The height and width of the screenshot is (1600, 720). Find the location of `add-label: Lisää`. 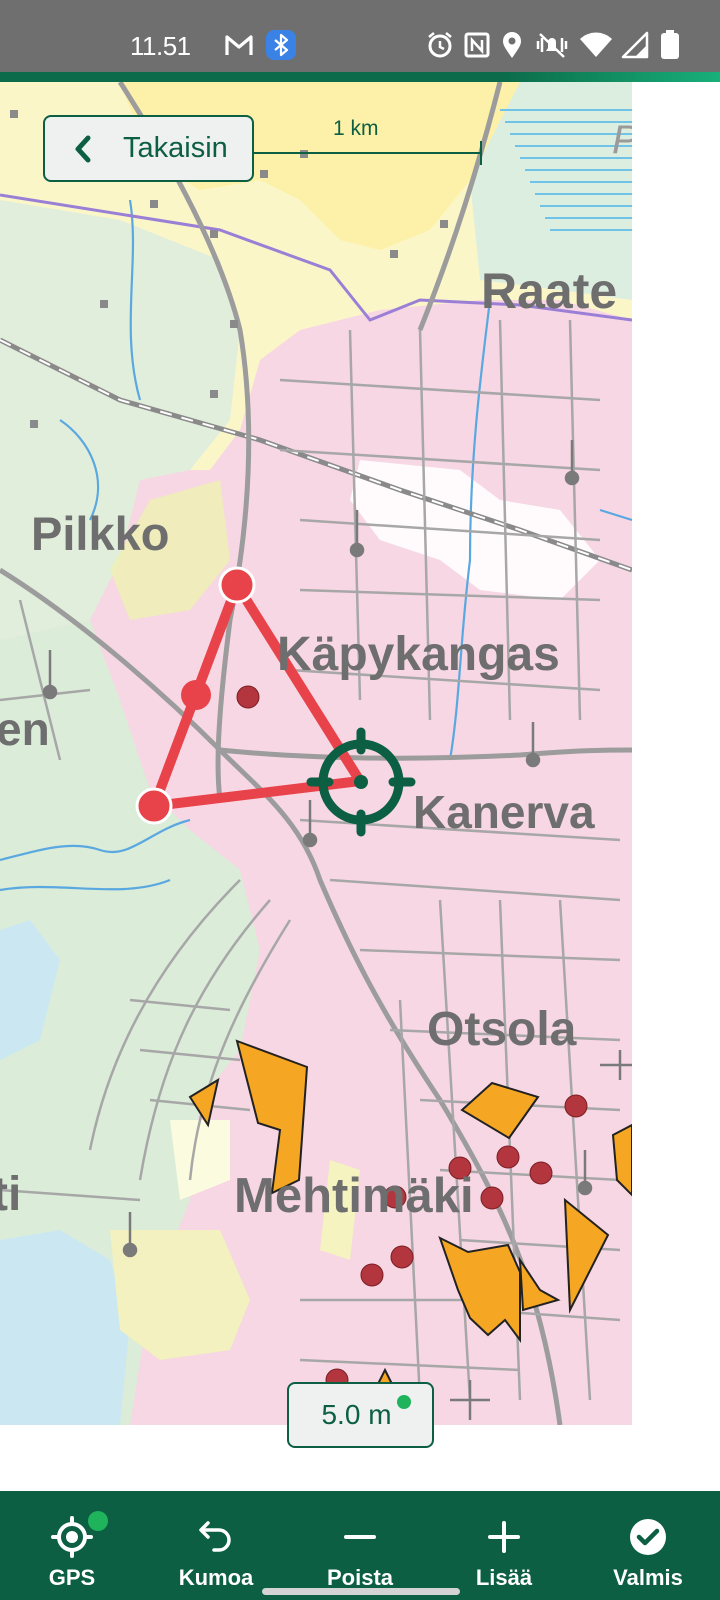

add-label: Lisää is located at coordinates (504, 1577).